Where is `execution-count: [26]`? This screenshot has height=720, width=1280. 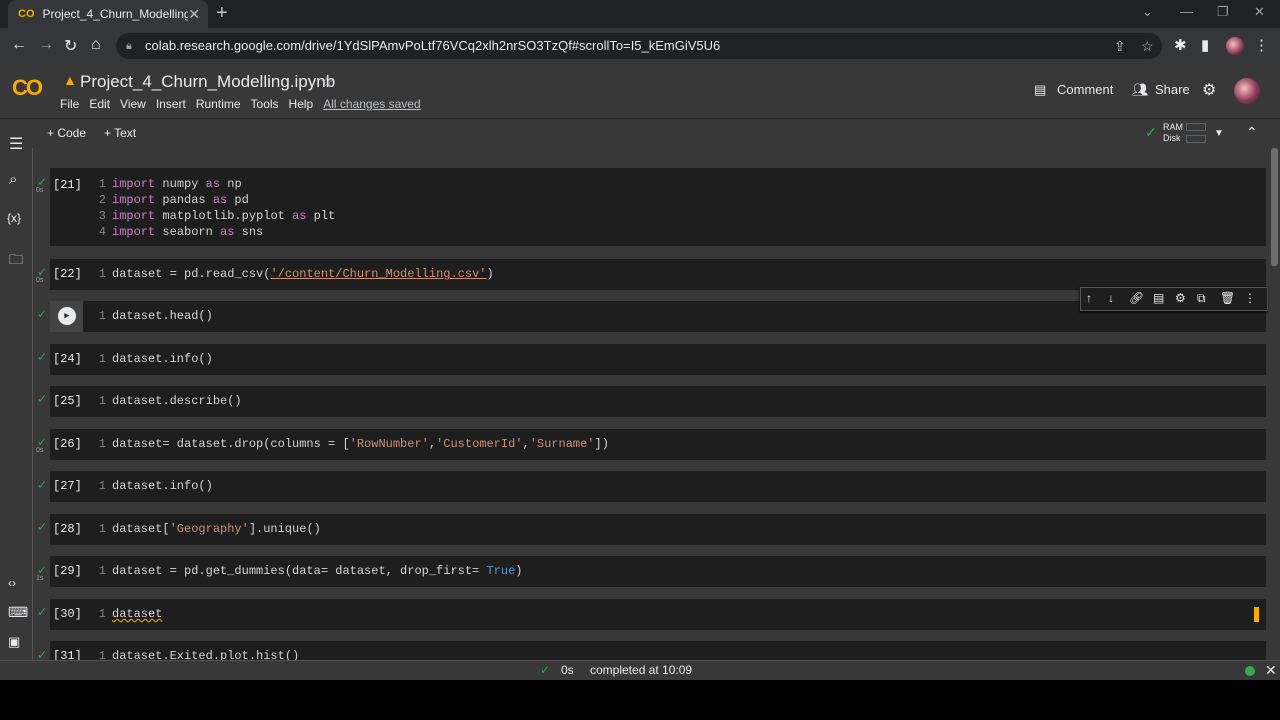 execution-count: [26] is located at coordinates (67, 444).